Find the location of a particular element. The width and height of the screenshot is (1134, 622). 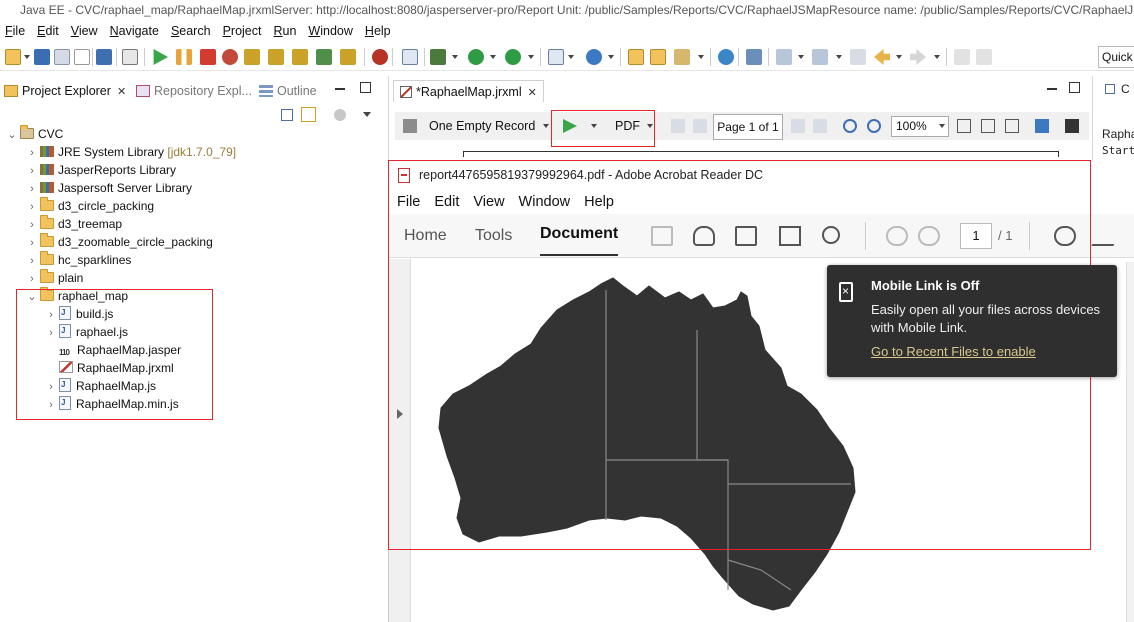

tab-project-explorer: Project Explorer ✕ is located at coordinates (65, 91).